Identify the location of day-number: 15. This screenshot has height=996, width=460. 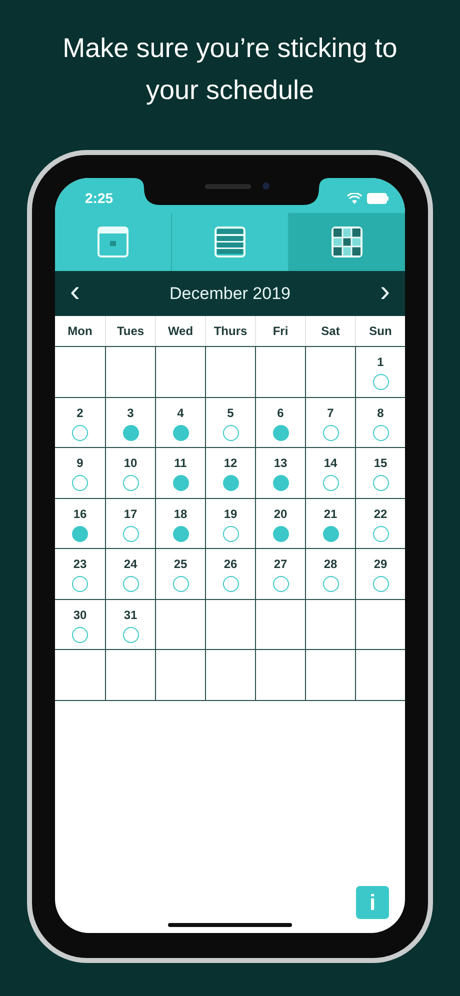
(381, 463).